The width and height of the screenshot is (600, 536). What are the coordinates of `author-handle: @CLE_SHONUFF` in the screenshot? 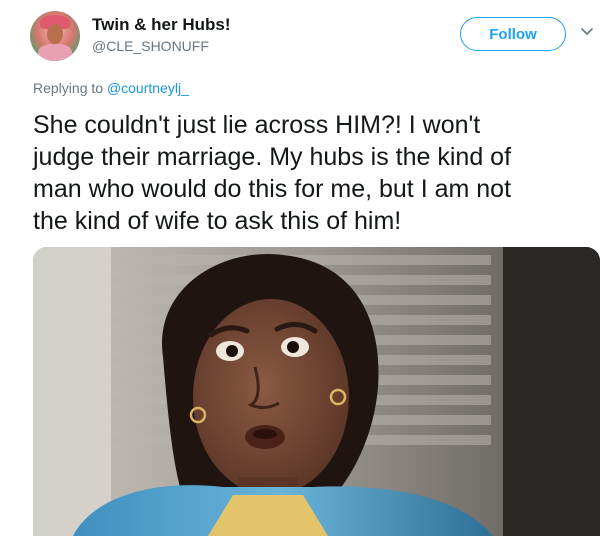 It's located at (150, 46).